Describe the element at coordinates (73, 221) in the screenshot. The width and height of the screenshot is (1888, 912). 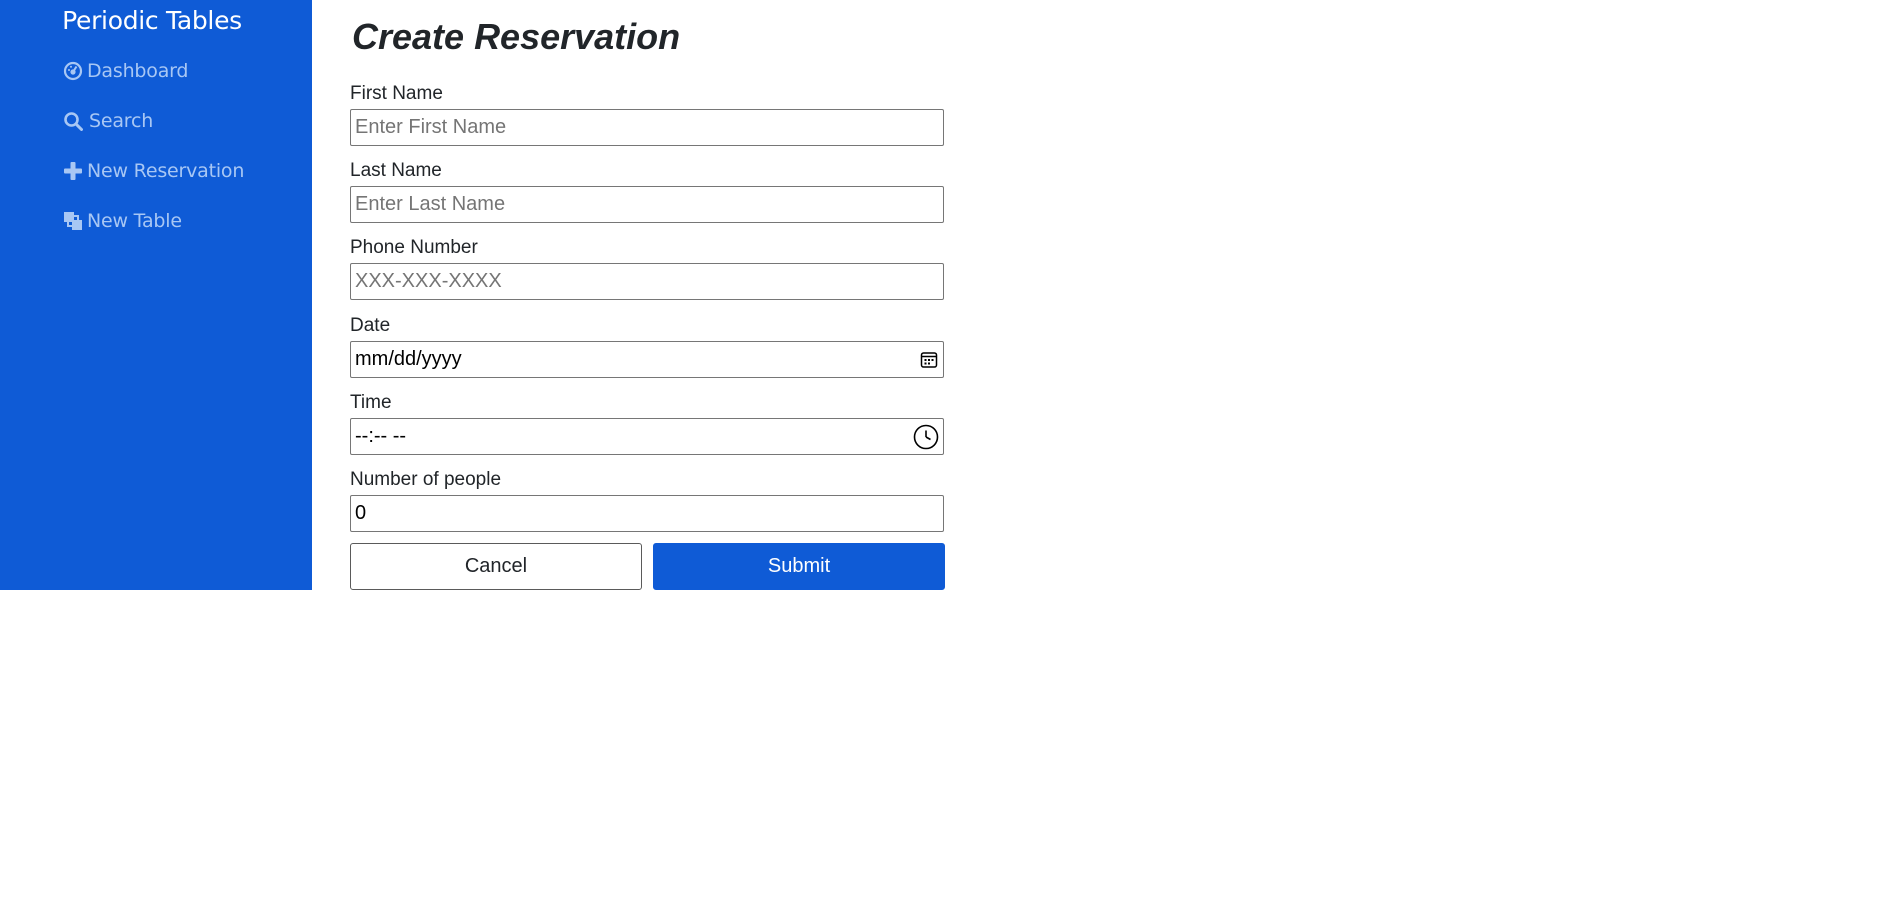
I see `layers-icon` at that location.